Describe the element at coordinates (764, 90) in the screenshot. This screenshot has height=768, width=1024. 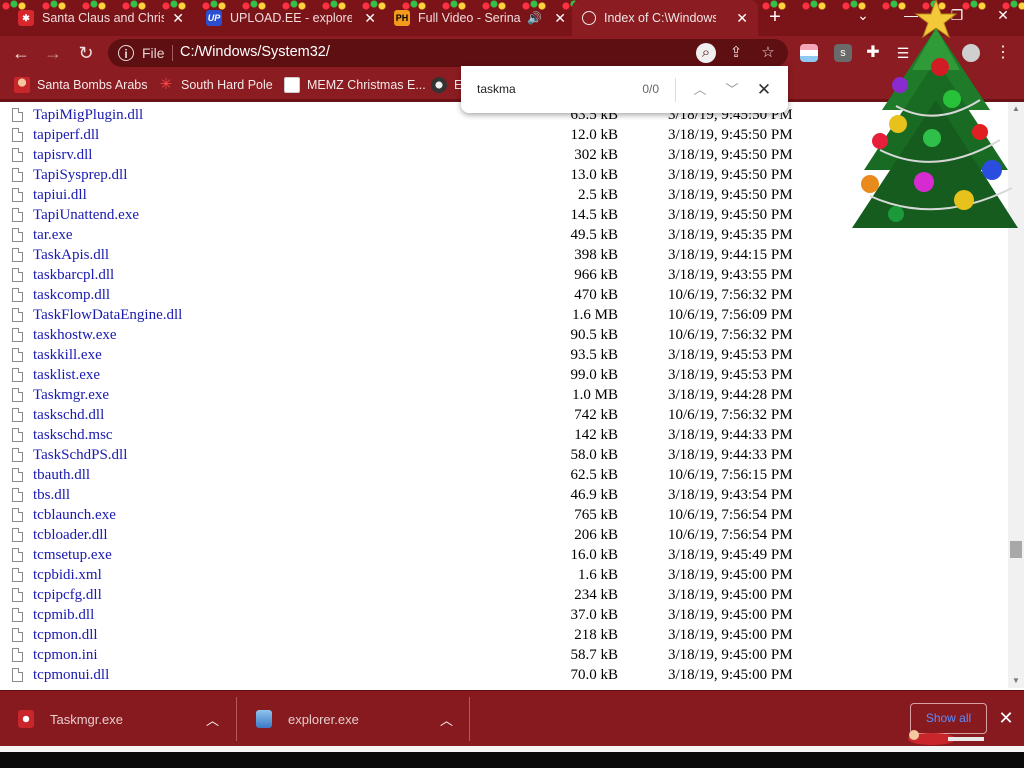
I see `find-close-icon: ✕` at that location.